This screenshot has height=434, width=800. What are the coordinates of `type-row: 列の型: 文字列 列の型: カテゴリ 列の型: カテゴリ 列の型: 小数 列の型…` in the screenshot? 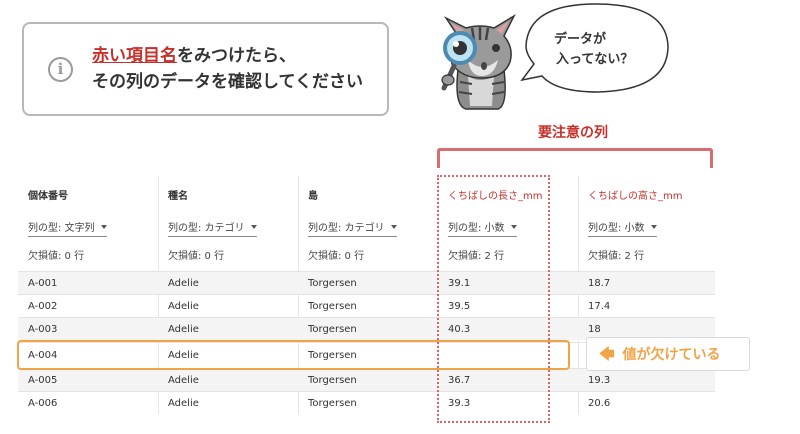 It's located at (366, 228).